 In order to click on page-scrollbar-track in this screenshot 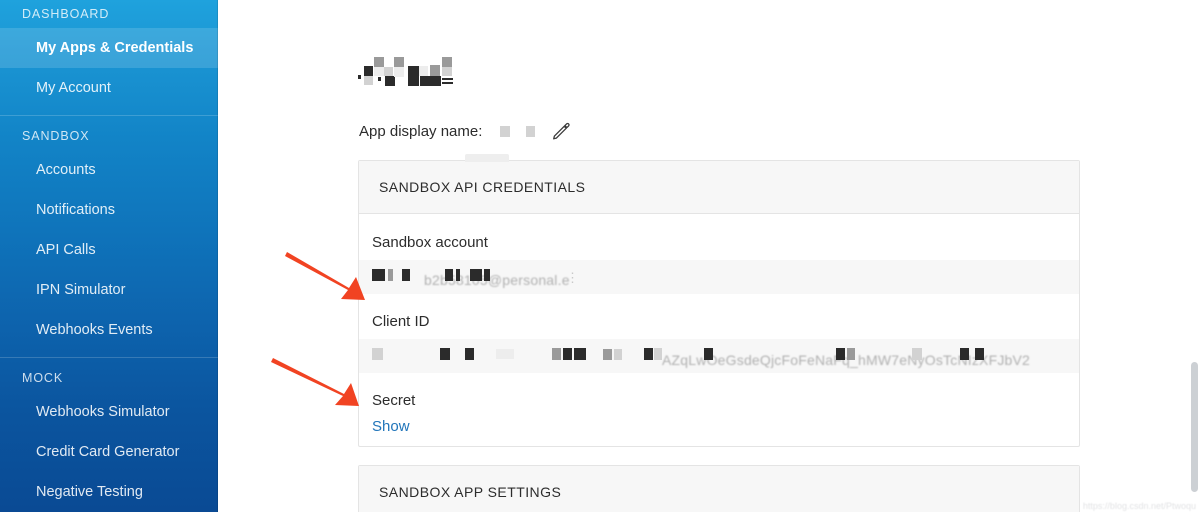, I will do `click(1194, 256)`.